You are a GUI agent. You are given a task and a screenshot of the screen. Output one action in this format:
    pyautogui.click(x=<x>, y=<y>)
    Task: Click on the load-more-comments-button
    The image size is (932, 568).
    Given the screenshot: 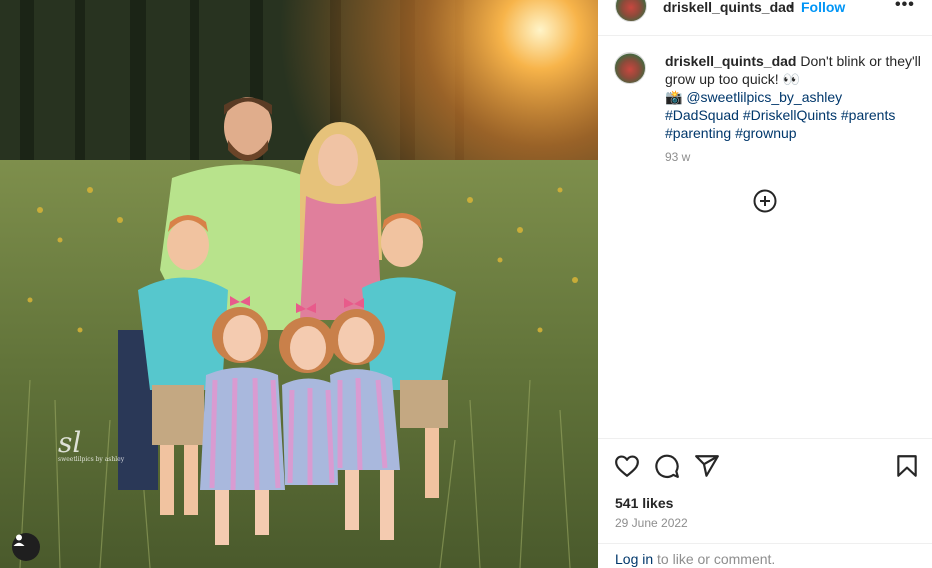 What is the action you would take?
    pyautogui.click(x=765, y=201)
    